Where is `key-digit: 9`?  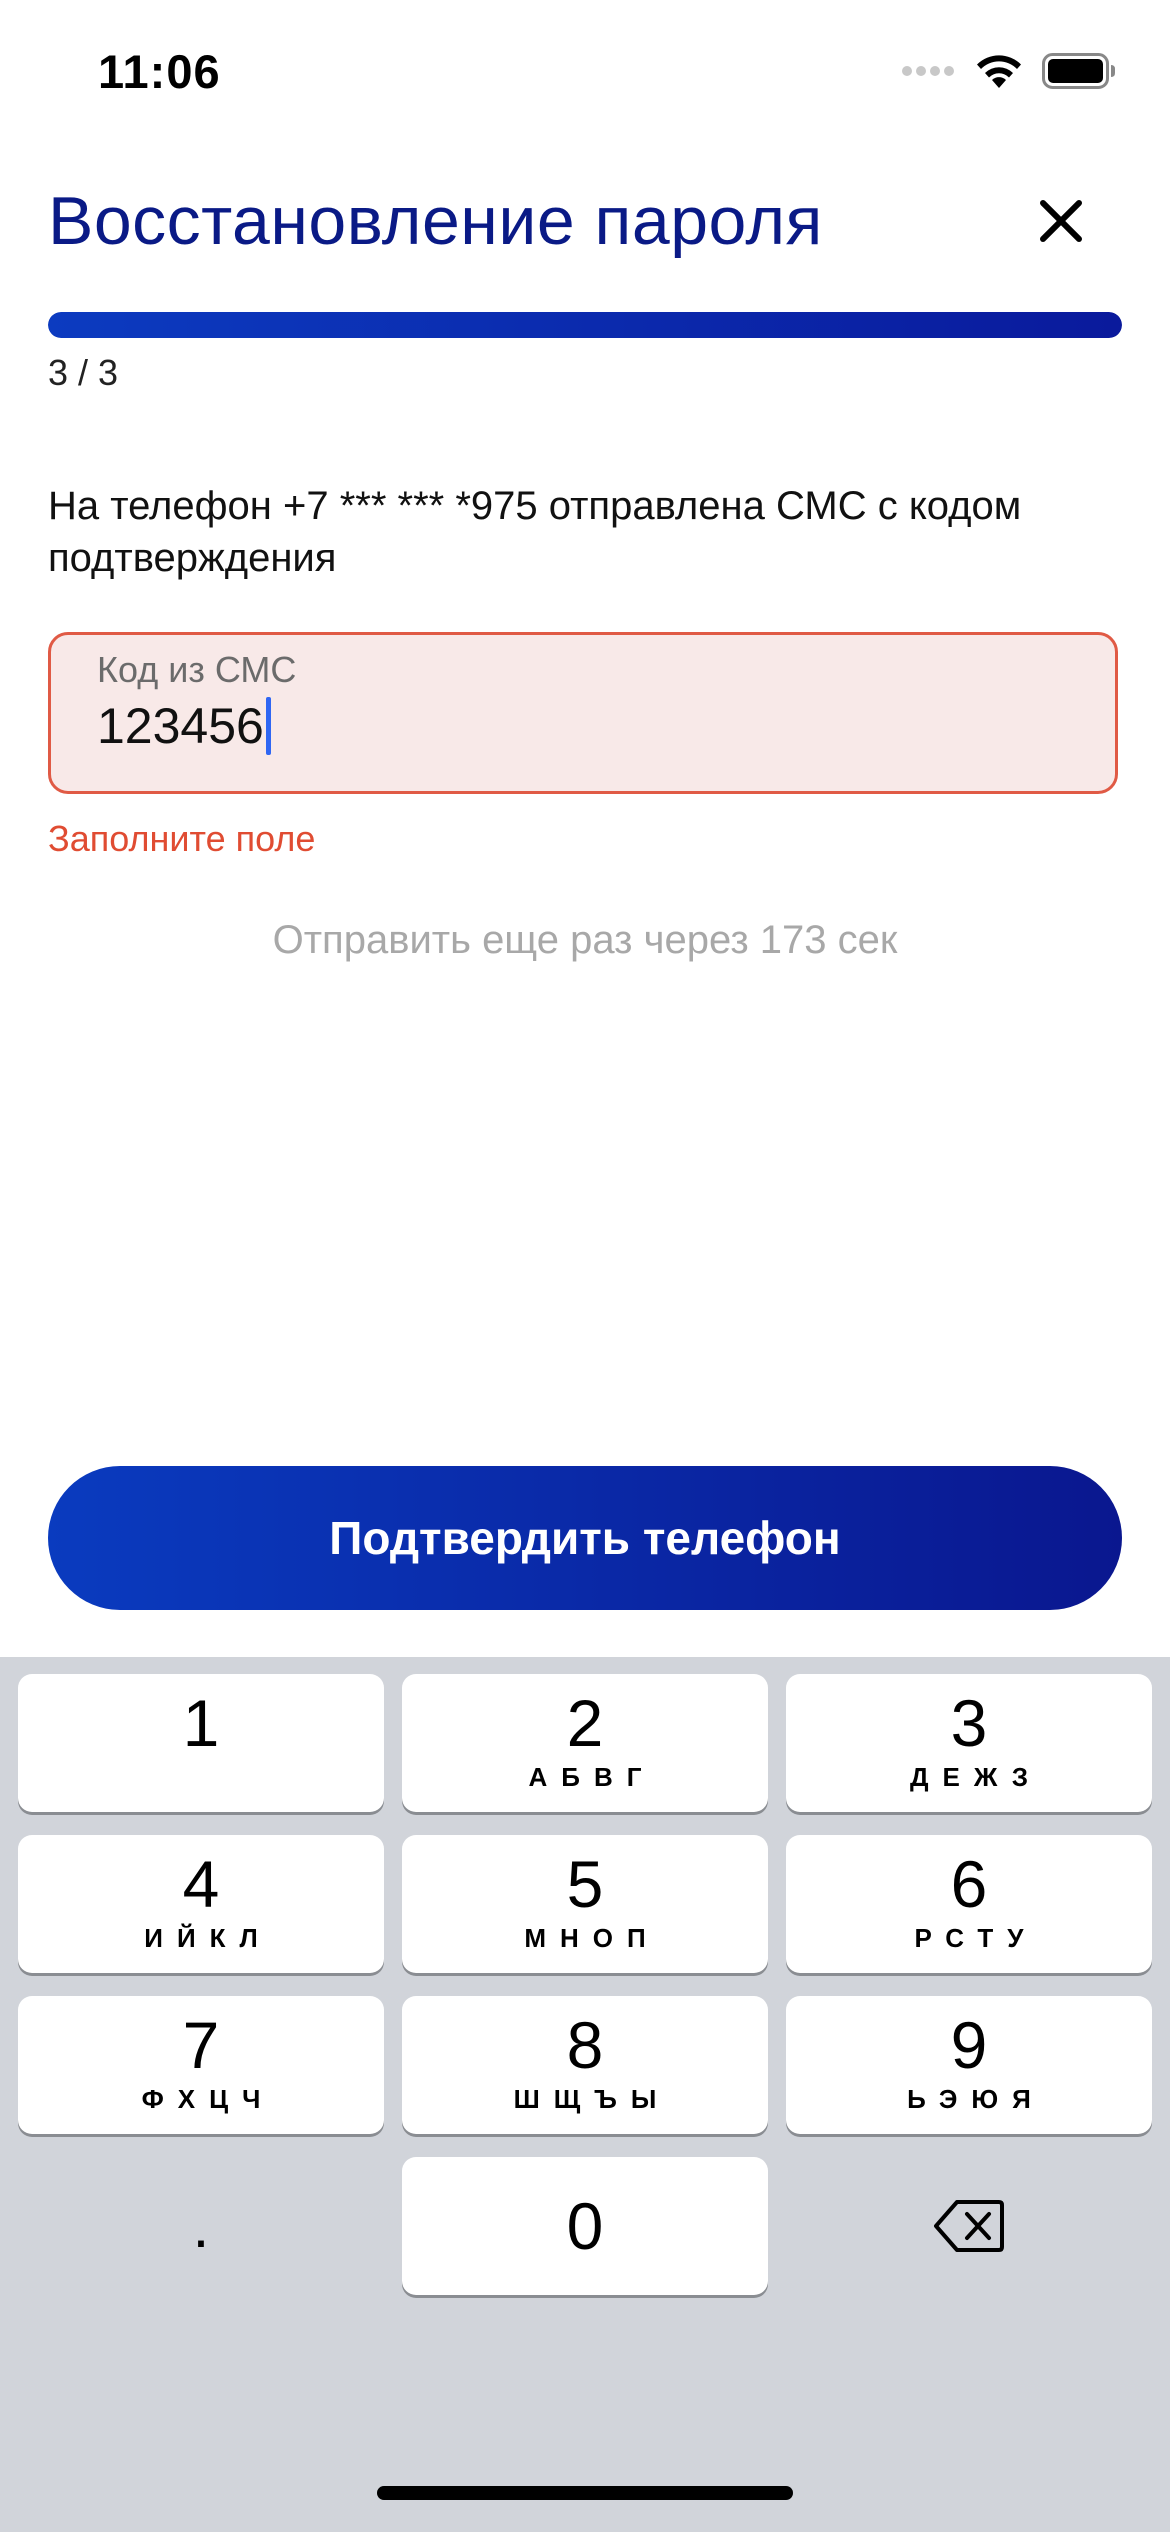 key-digit: 9 is located at coordinates (969, 2045).